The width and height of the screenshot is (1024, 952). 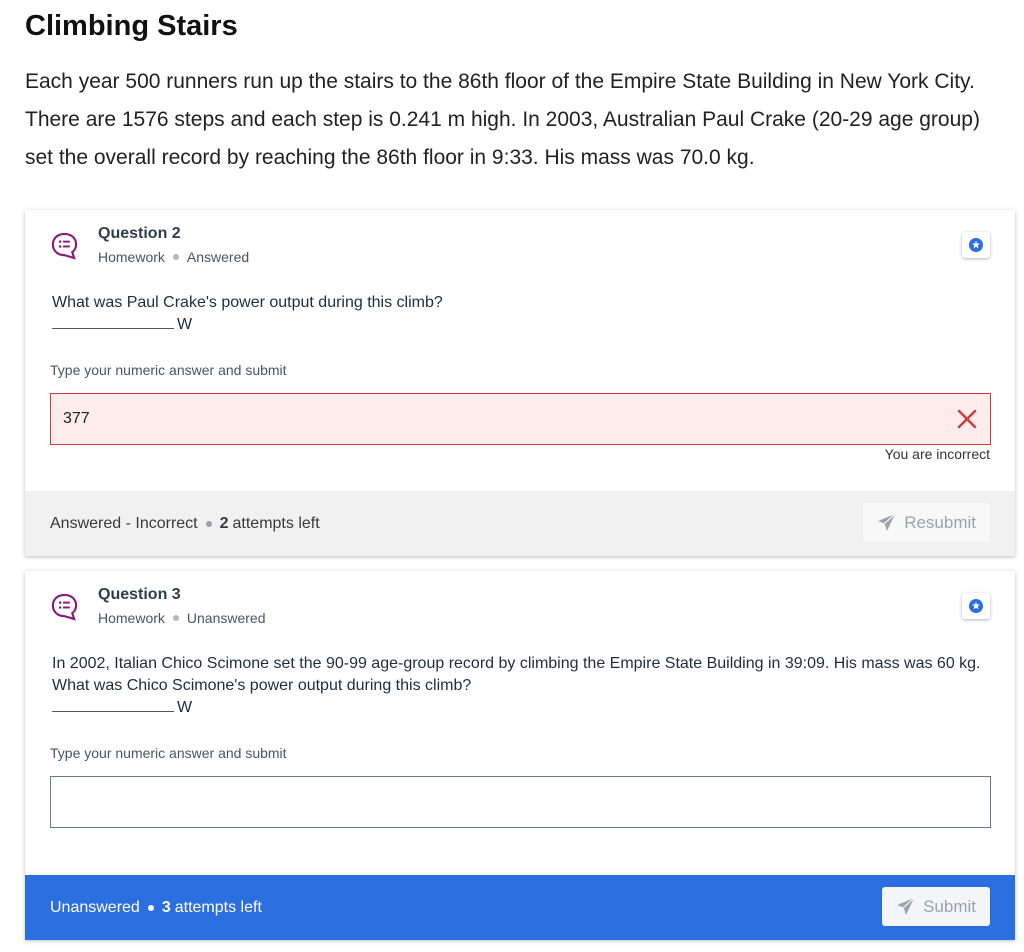 What do you see at coordinates (182, 618) in the screenshot?
I see `question-meta: Homework Unanswered` at bounding box center [182, 618].